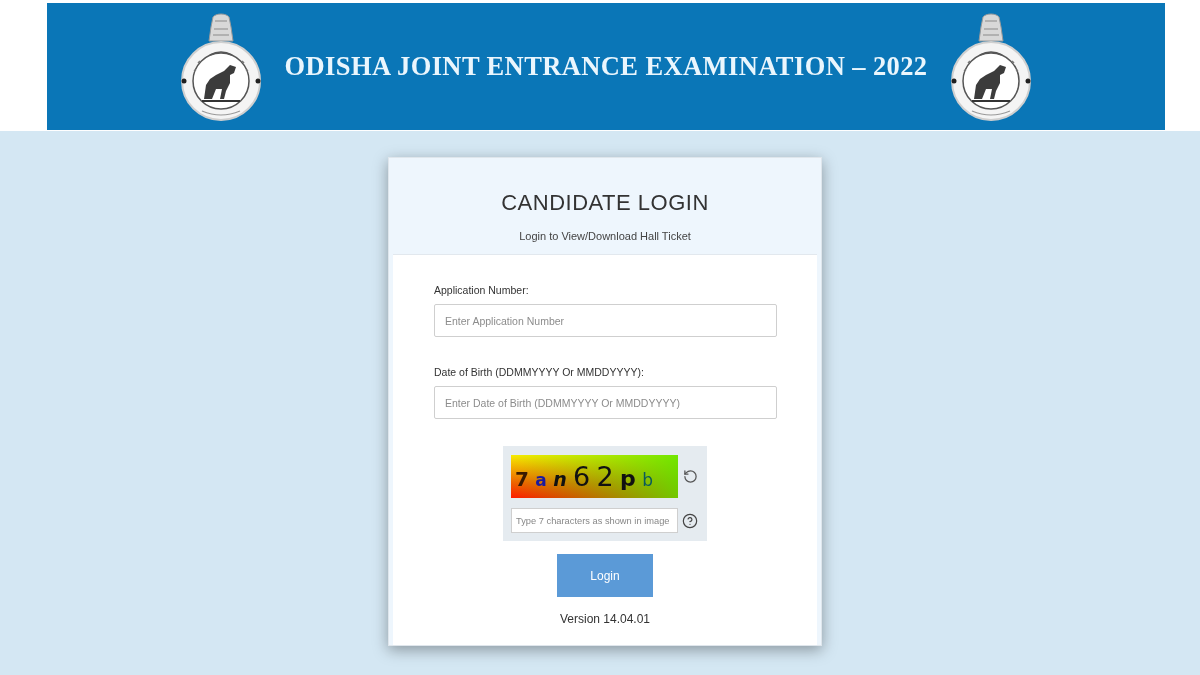 Image resolution: width=1200 pixels, height=675 pixels. What do you see at coordinates (605, 619) in the screenshot?
I see `version-text: Version 14.04.01` at bounding box center [605, 619].